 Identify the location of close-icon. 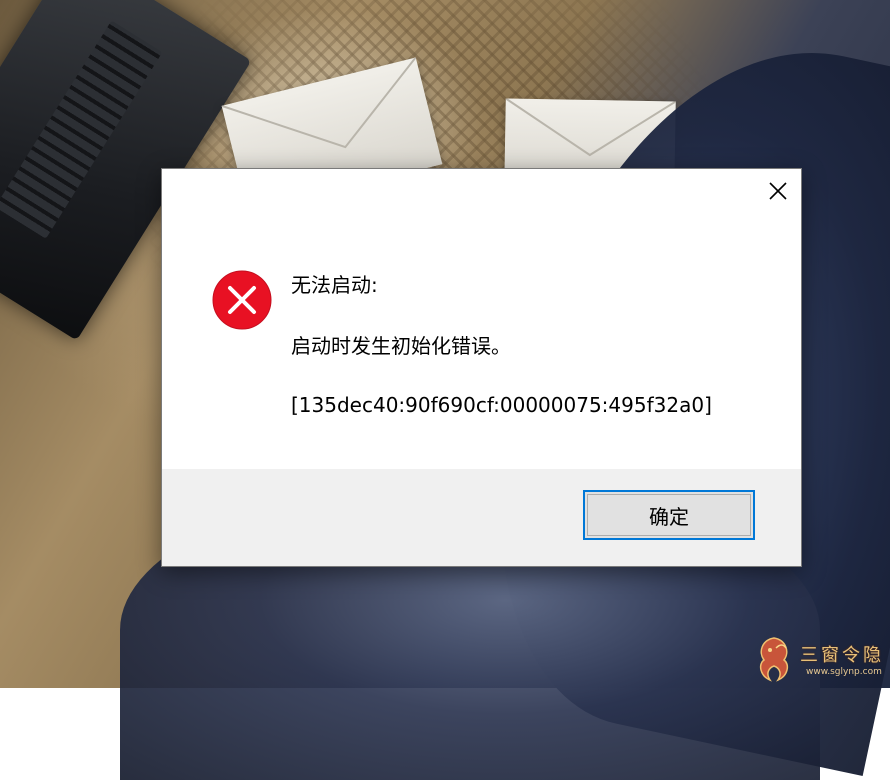
(778, 191).